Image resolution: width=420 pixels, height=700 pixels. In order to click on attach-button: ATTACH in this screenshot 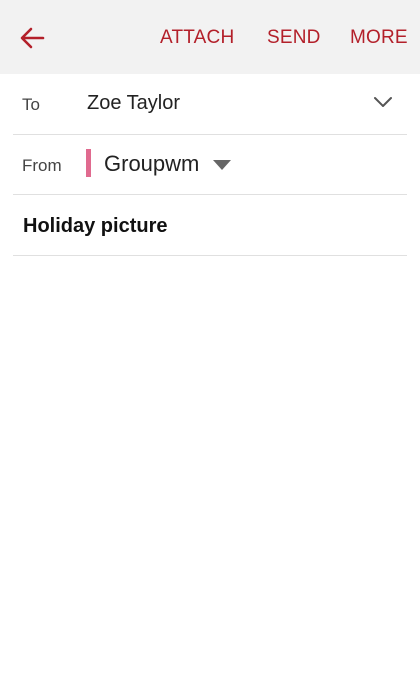, I will do `click(197, 38)`.